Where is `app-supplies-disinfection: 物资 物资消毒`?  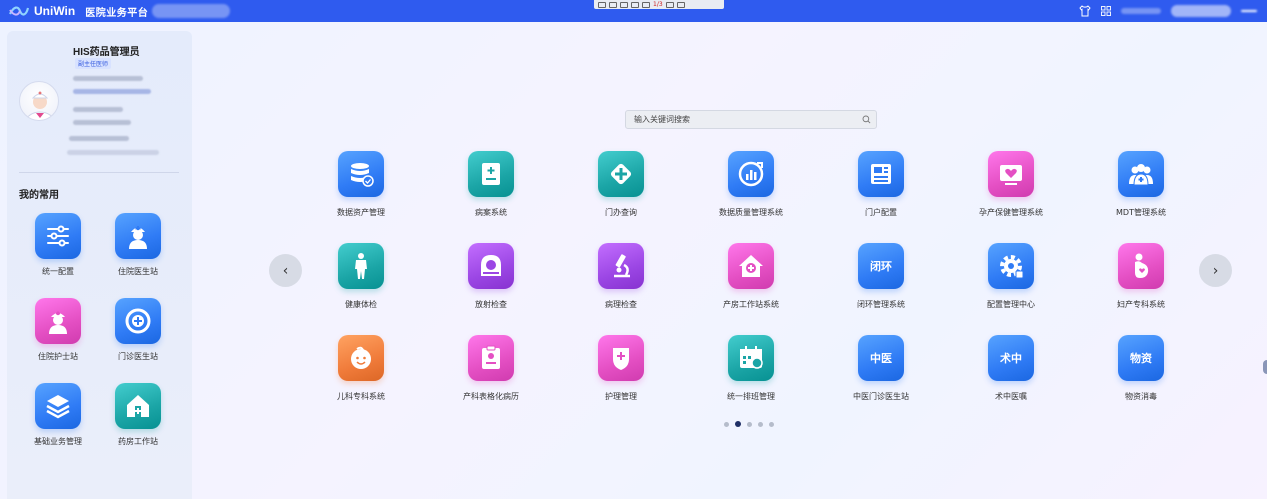 app-supplies-disinfection: 物资 物资消毒 is located at coordinates (1141, 368).